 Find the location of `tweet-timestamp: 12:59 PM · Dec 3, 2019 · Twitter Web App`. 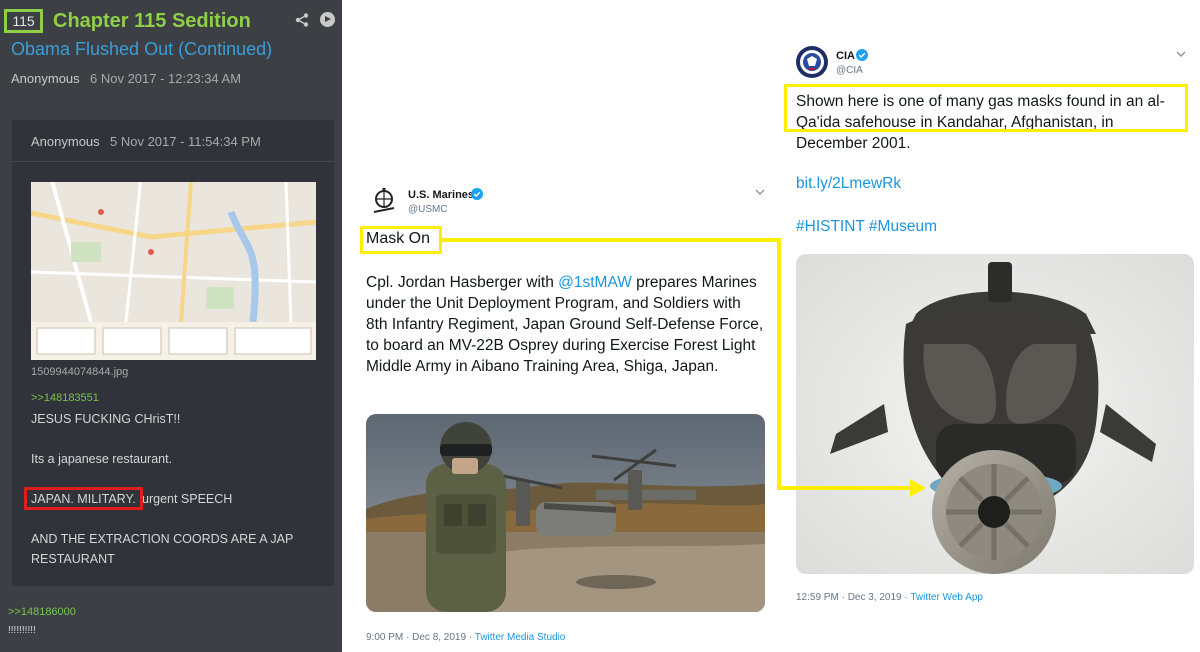

tweet-timestamp: 12:59 PM · Dec 3, 2019 · Twitter Web App is located at coordinates (889, 597).